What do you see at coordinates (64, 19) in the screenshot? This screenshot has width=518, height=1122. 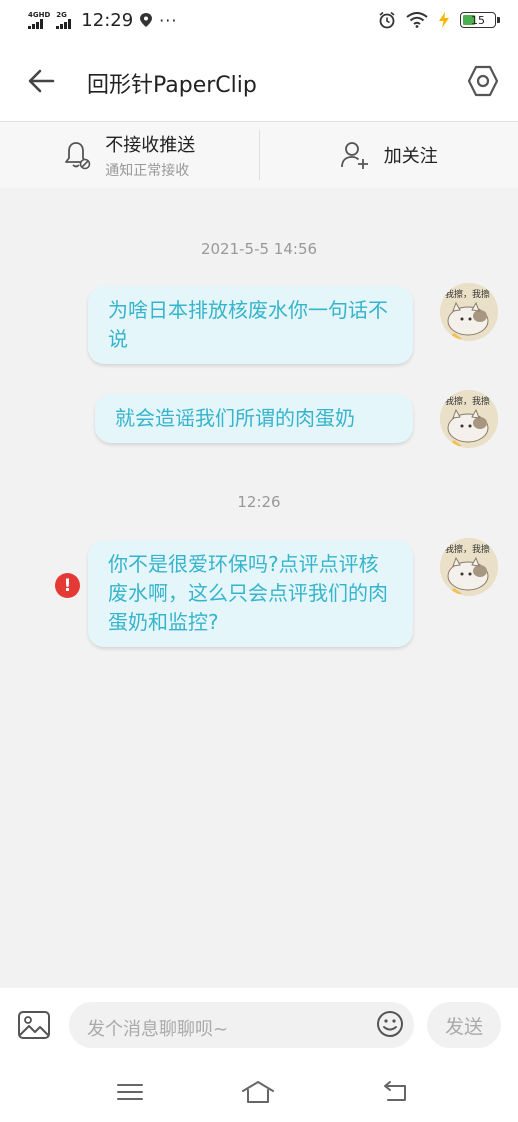 I see `signal-2g-icon: 2G` at bounding box center [64, 19].